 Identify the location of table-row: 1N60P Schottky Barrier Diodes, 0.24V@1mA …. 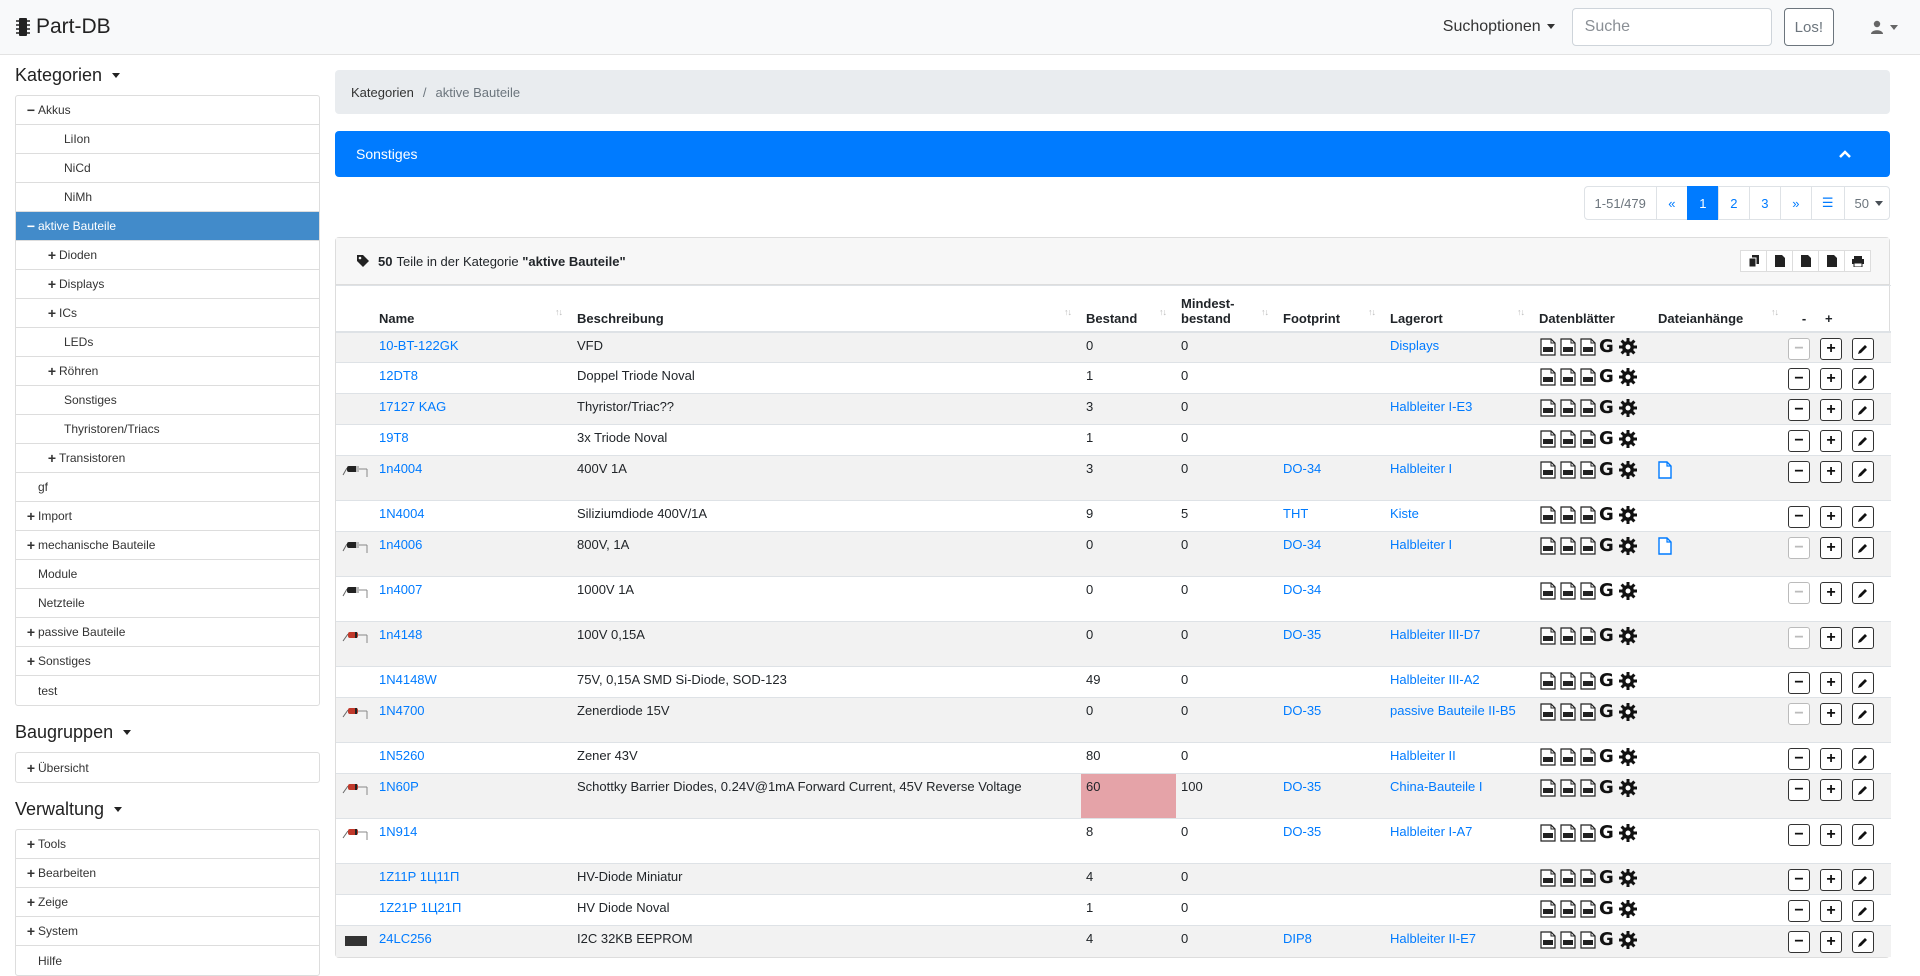
(1113, 796).